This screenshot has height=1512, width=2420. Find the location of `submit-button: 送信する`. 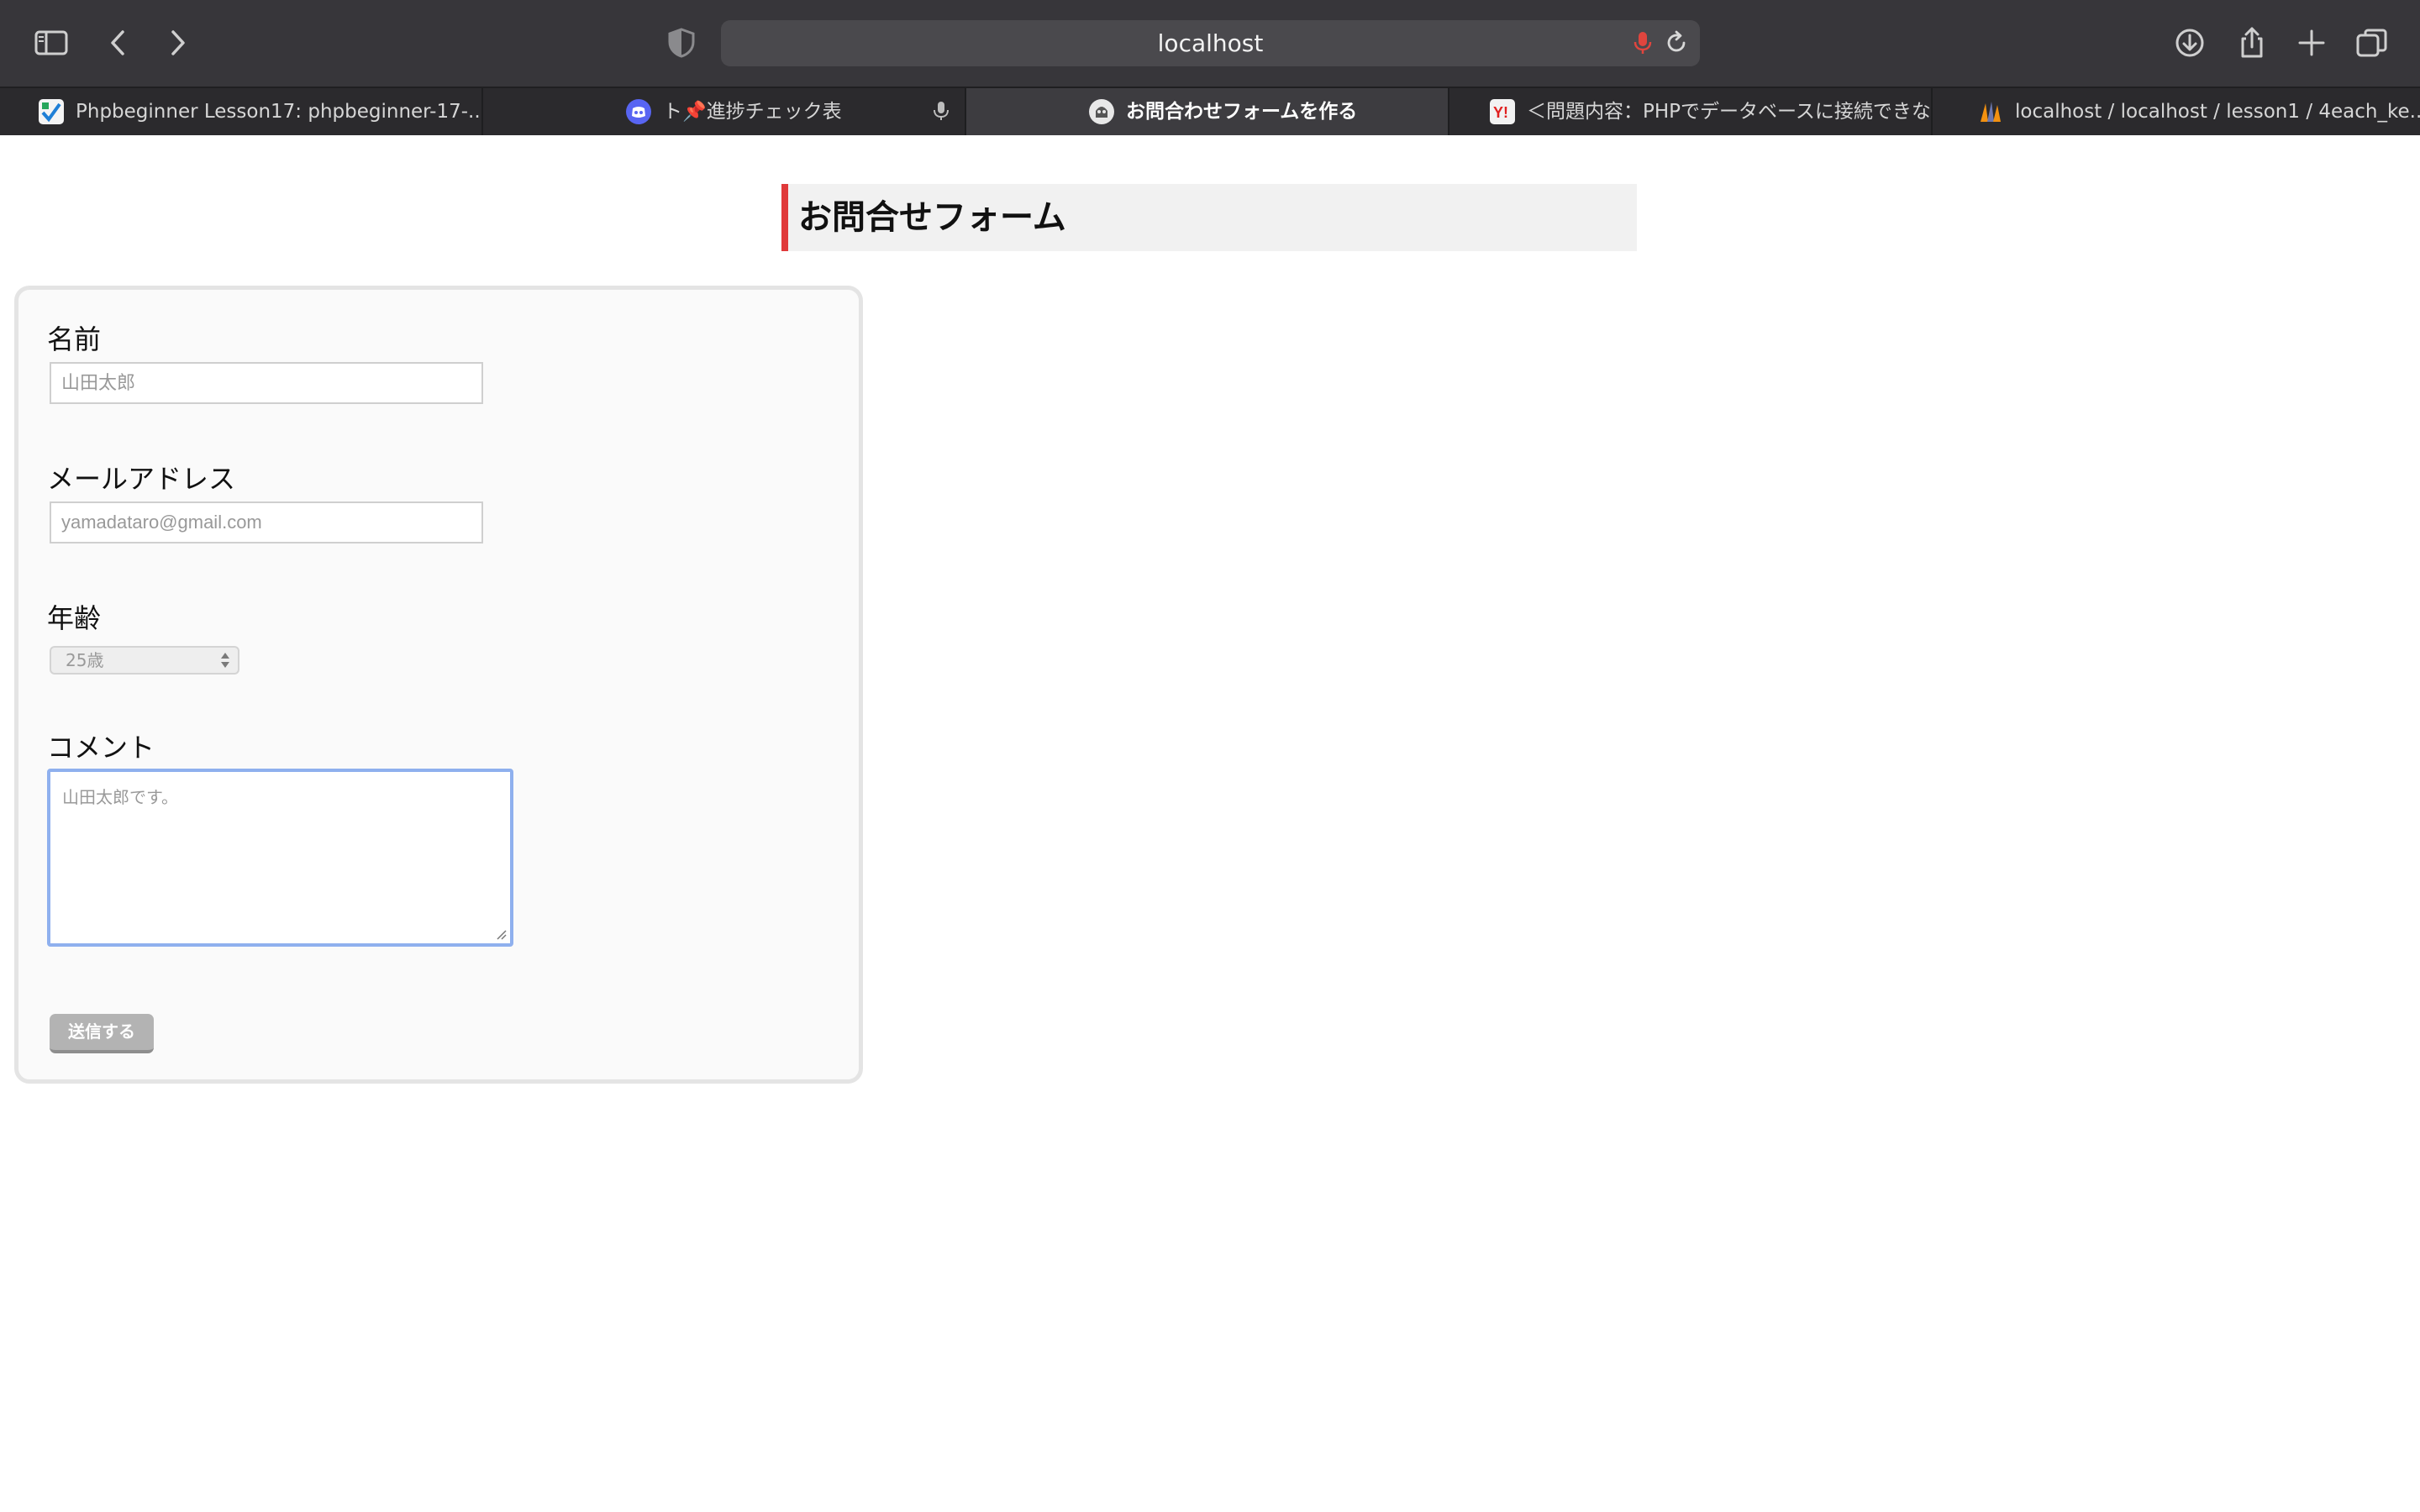

submit-button: 送信する is located at coordinates (102, 1033).